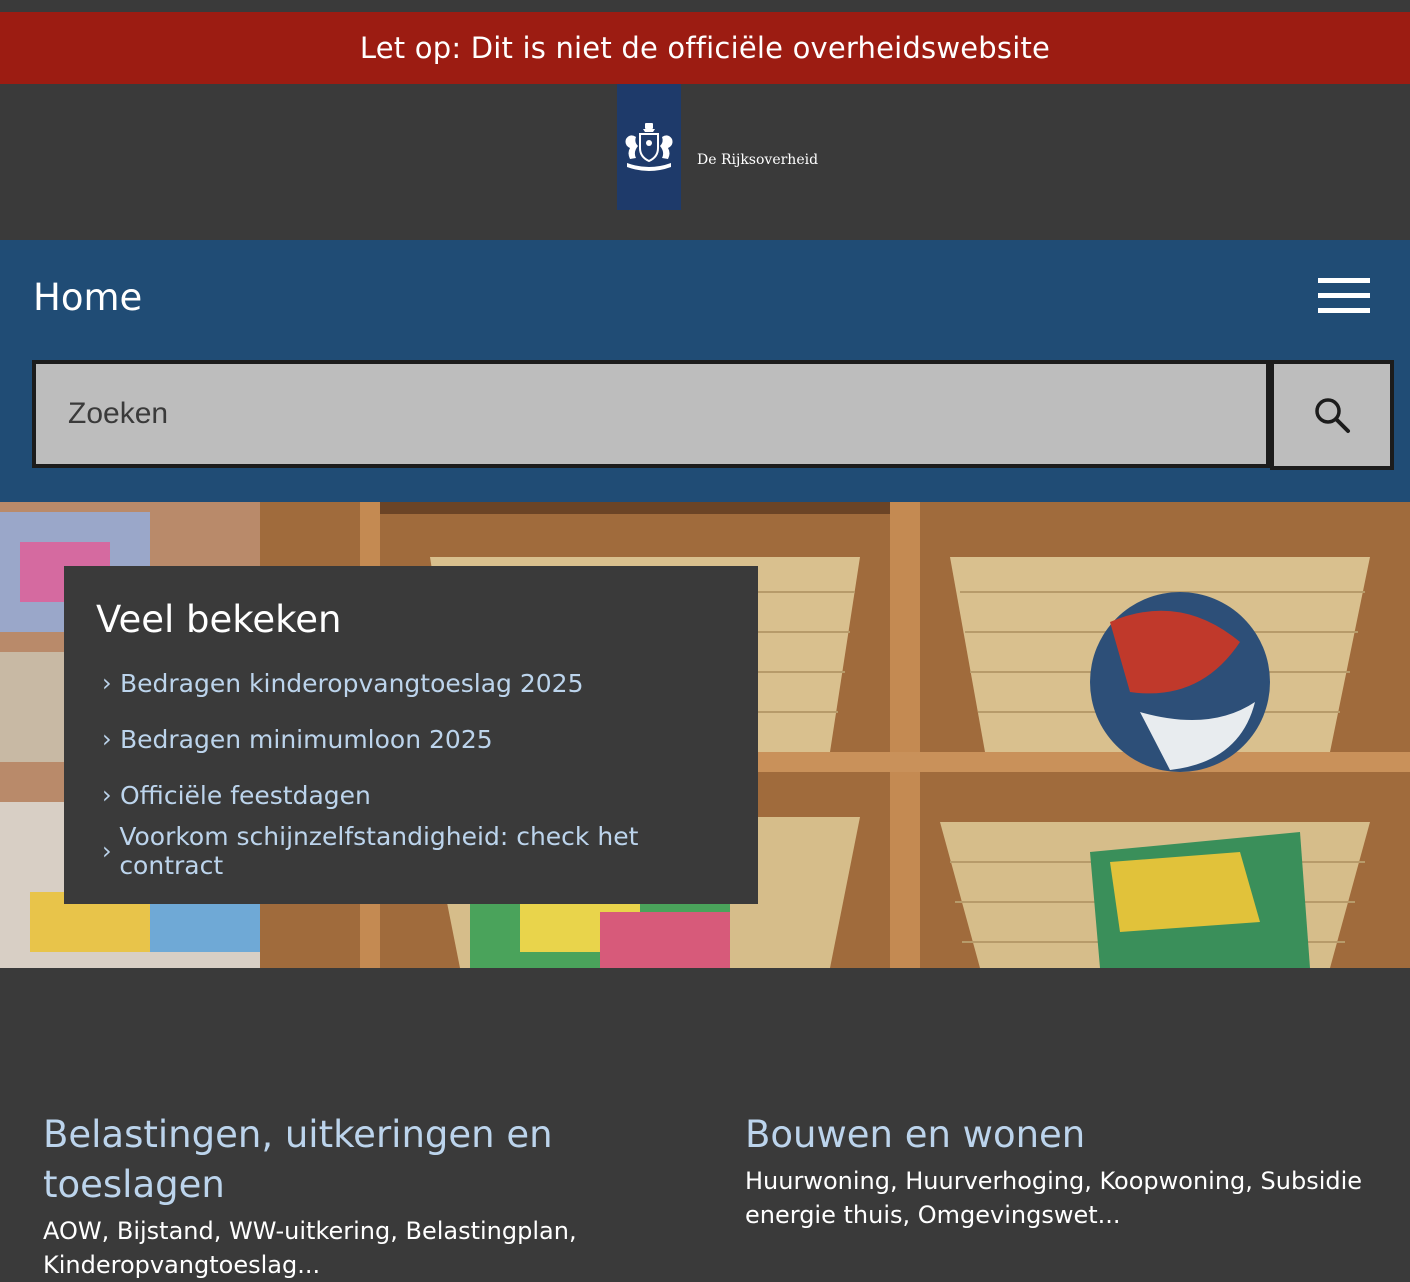 This screenshot has height=1282, width=1410. Describe the element at coordinates (87, 297) in the screenshot. I see `page-title-home: Home` at that location.